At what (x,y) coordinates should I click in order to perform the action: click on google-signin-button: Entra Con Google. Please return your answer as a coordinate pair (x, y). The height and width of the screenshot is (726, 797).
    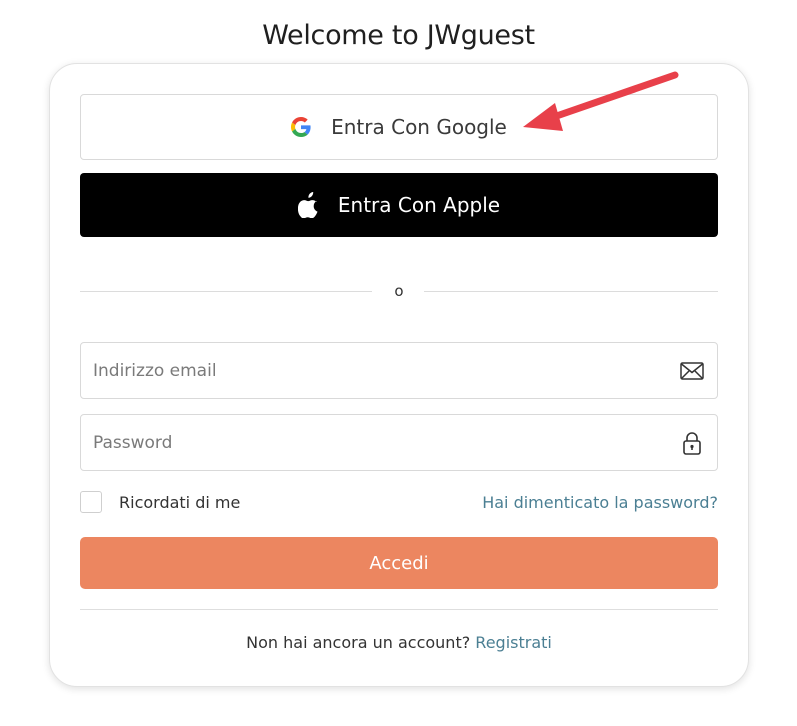
    Looking at the image, I should click on (399, 127).